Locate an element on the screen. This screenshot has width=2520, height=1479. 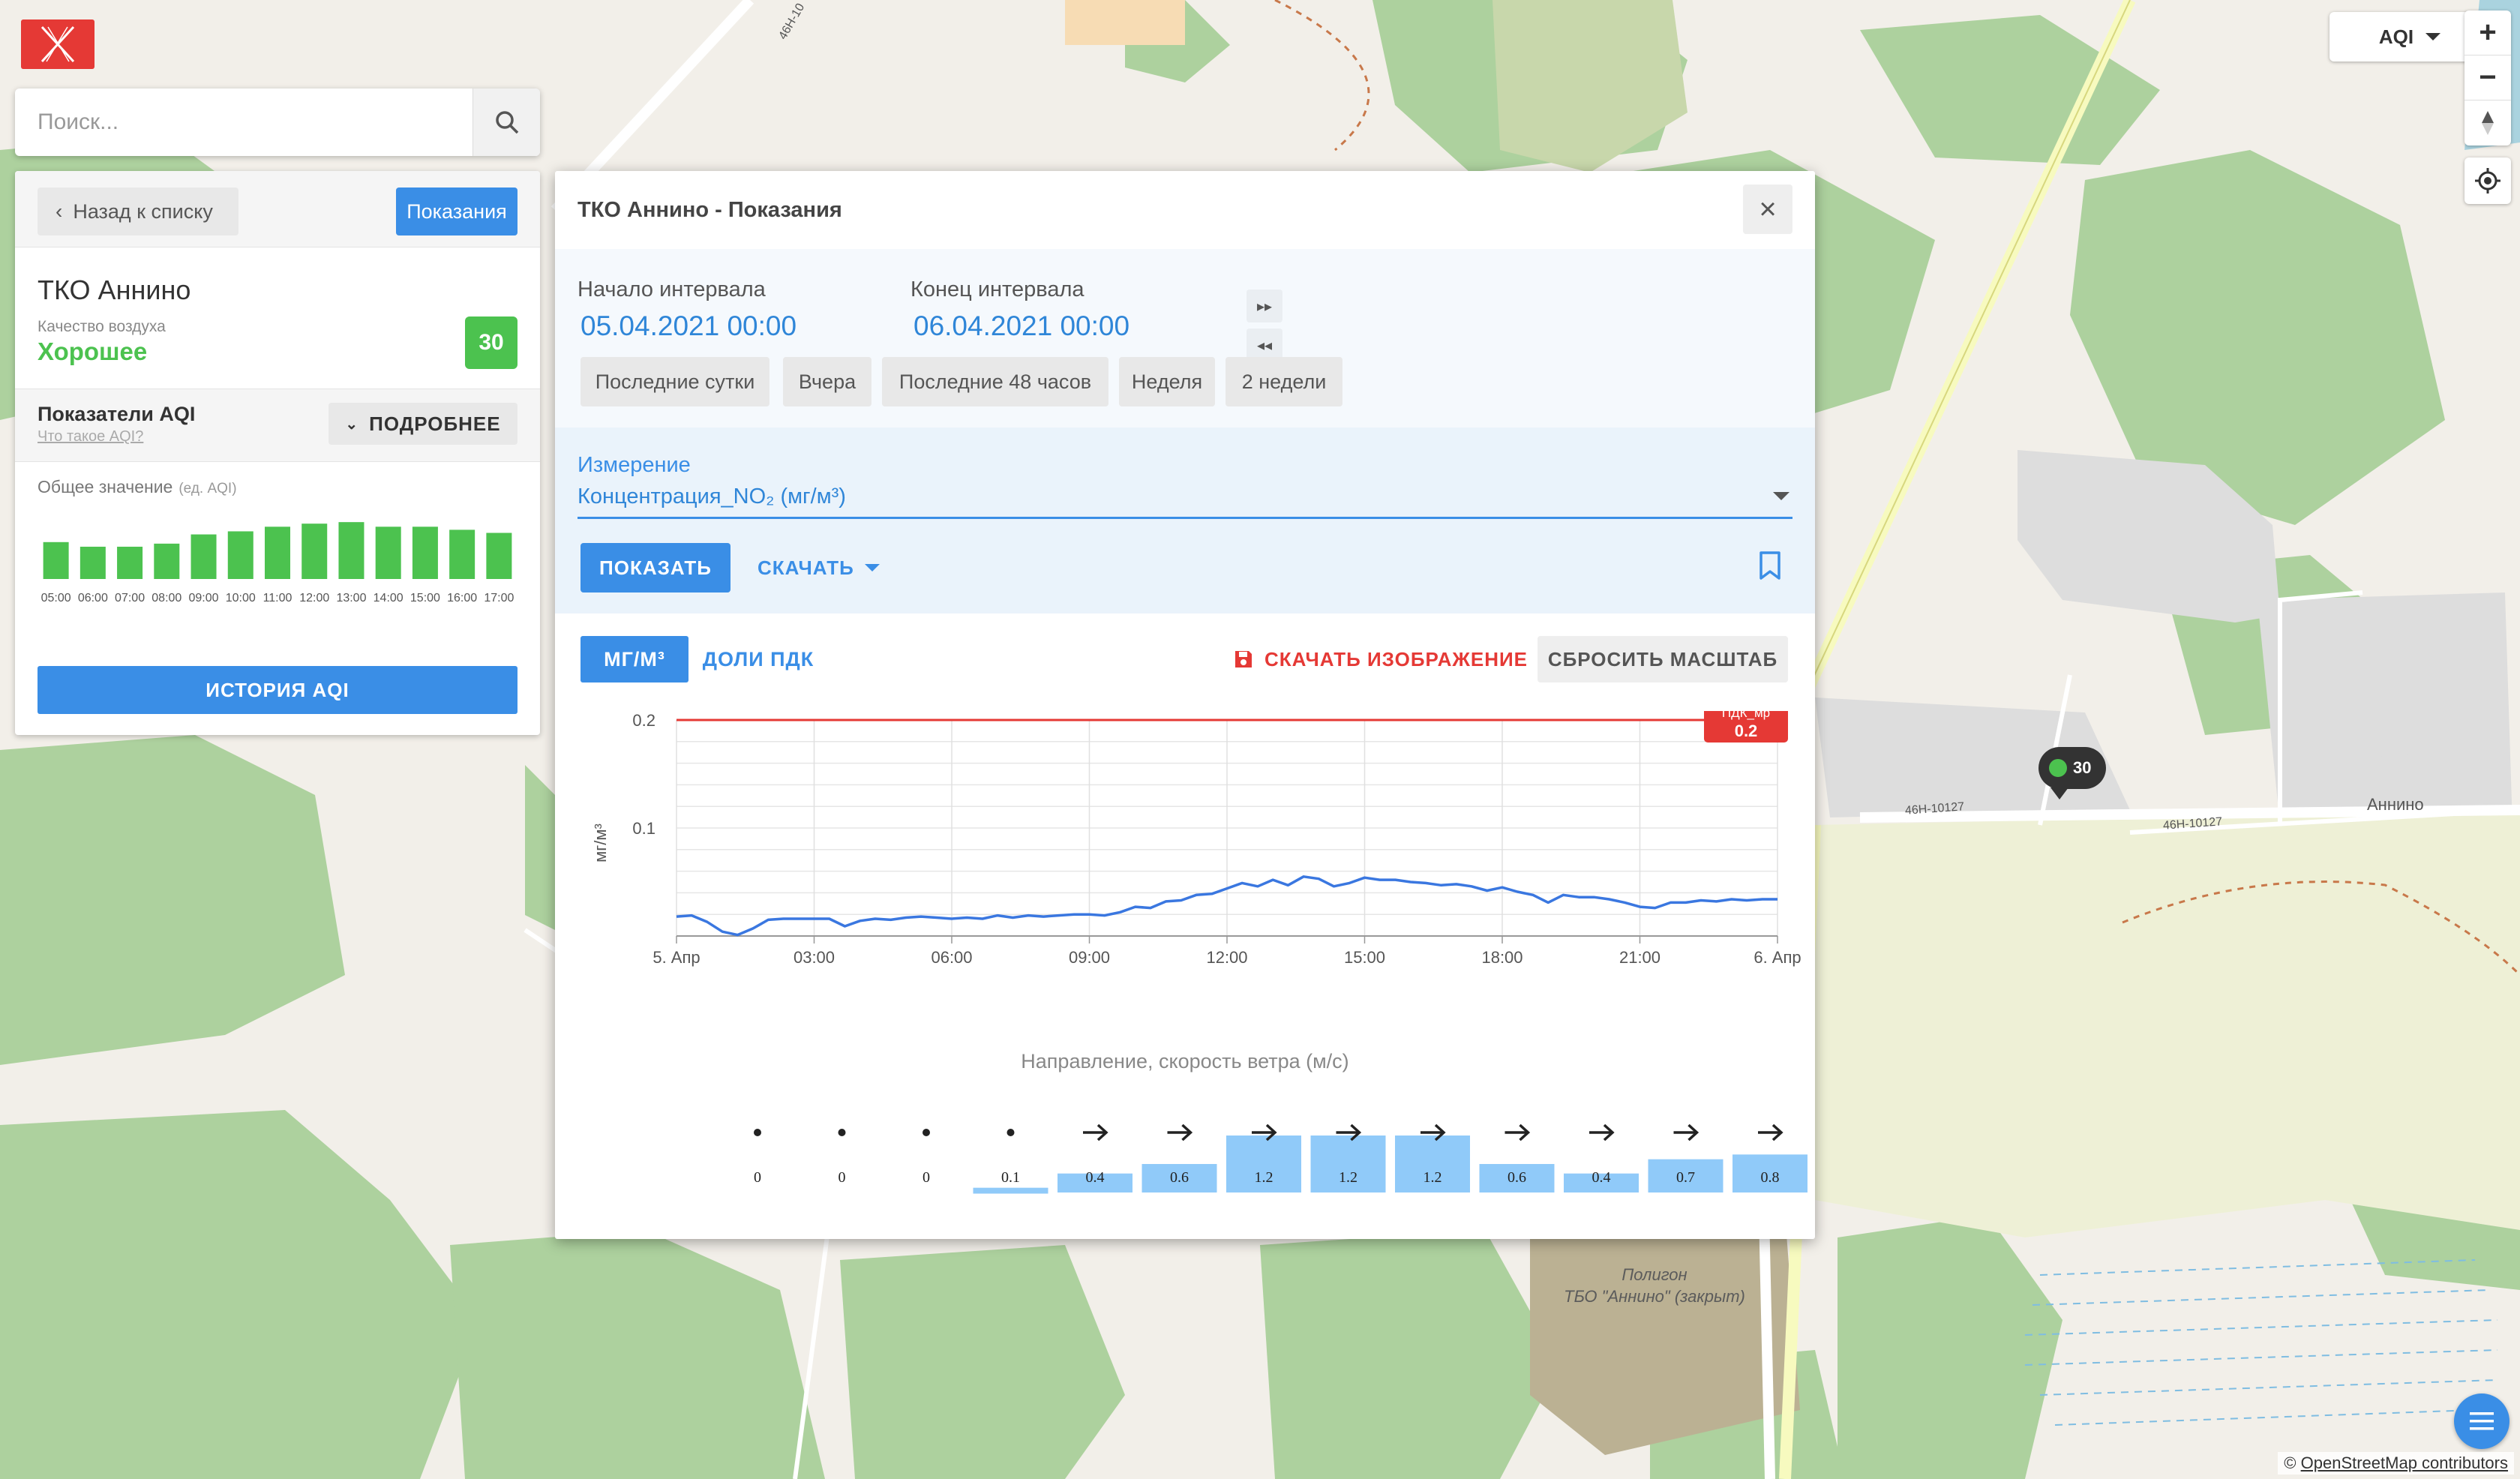
show-button: ПОКАЗАТЬ is located at coordinates (655, 567).